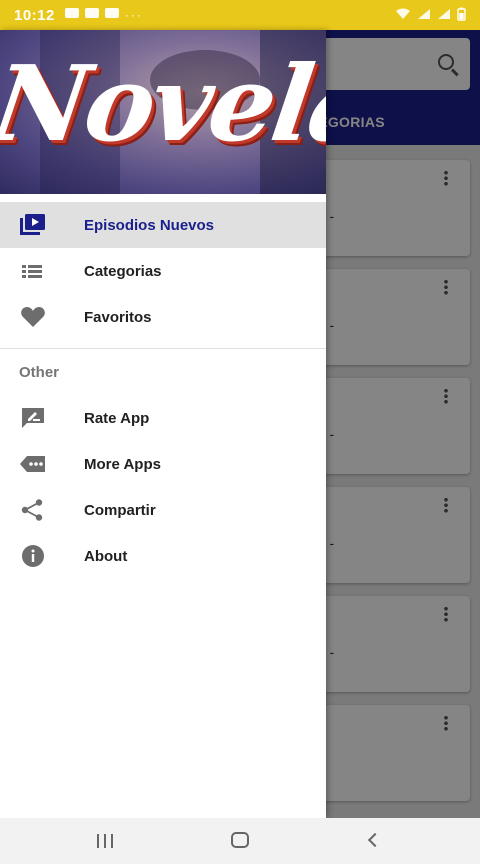 This screenshot has height=864, width=480. I want to click on drawer-item-label: Rate App, so click(117, 418).